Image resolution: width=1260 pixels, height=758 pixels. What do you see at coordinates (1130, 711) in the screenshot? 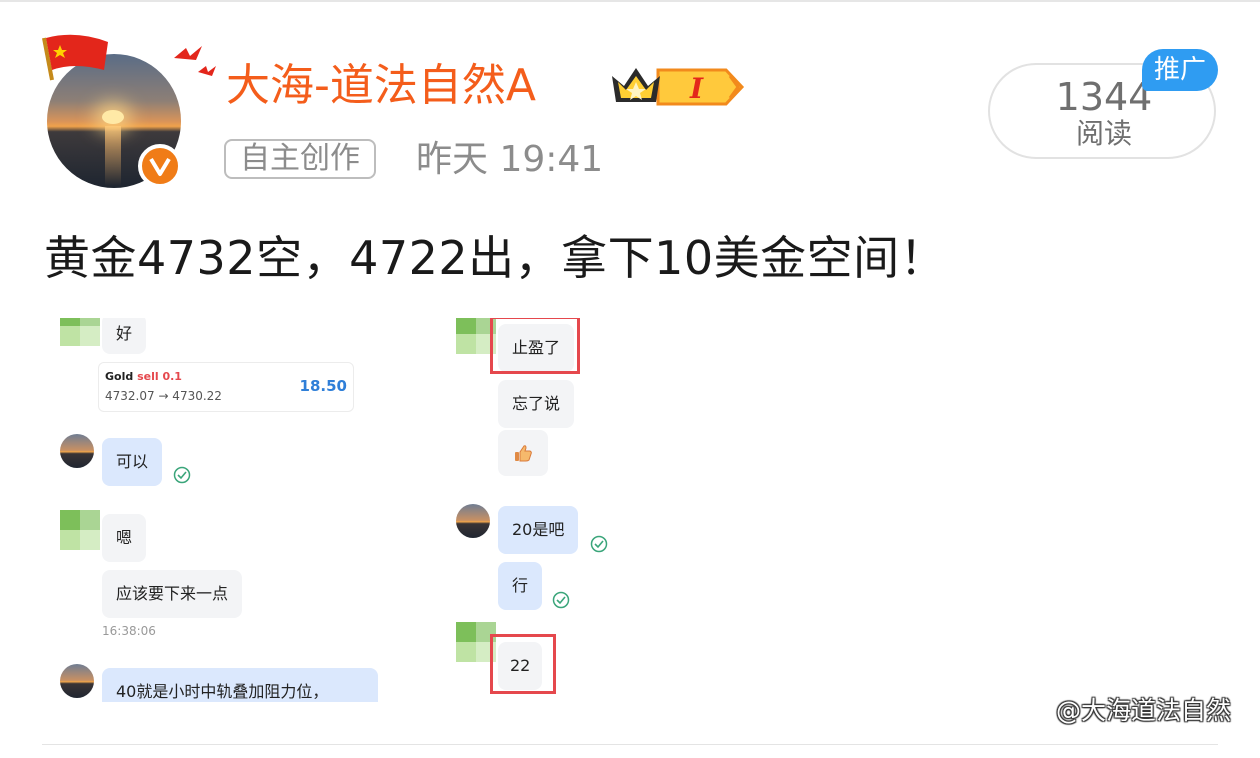
I see `weibo-watermark: @大海道法自然` at bounding box center [1130, 711].